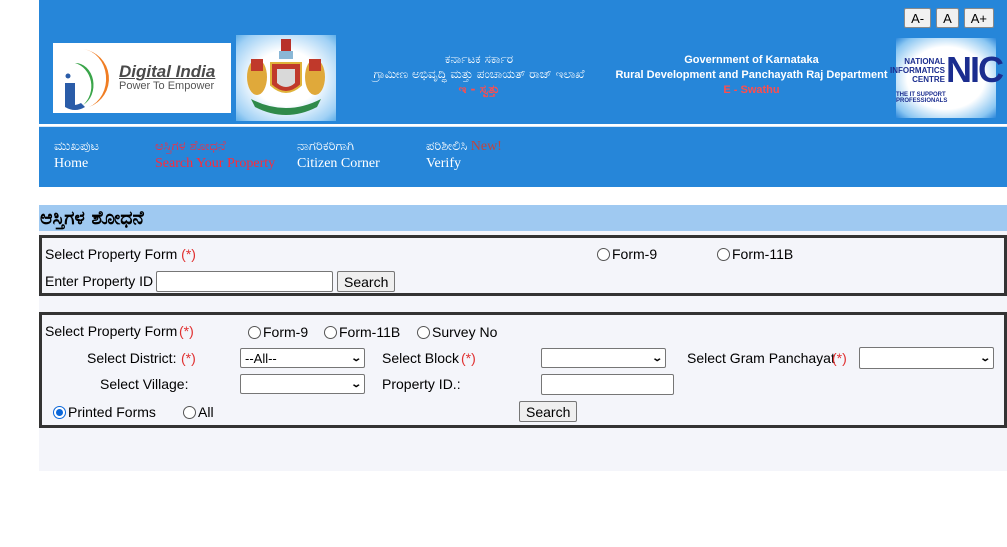 This screenshot has height=547, width=1007. What do you see at coordinates (974, 69) in the screenshot?
I see `nic-big-text: NIC` at bounding box center [974, 69].